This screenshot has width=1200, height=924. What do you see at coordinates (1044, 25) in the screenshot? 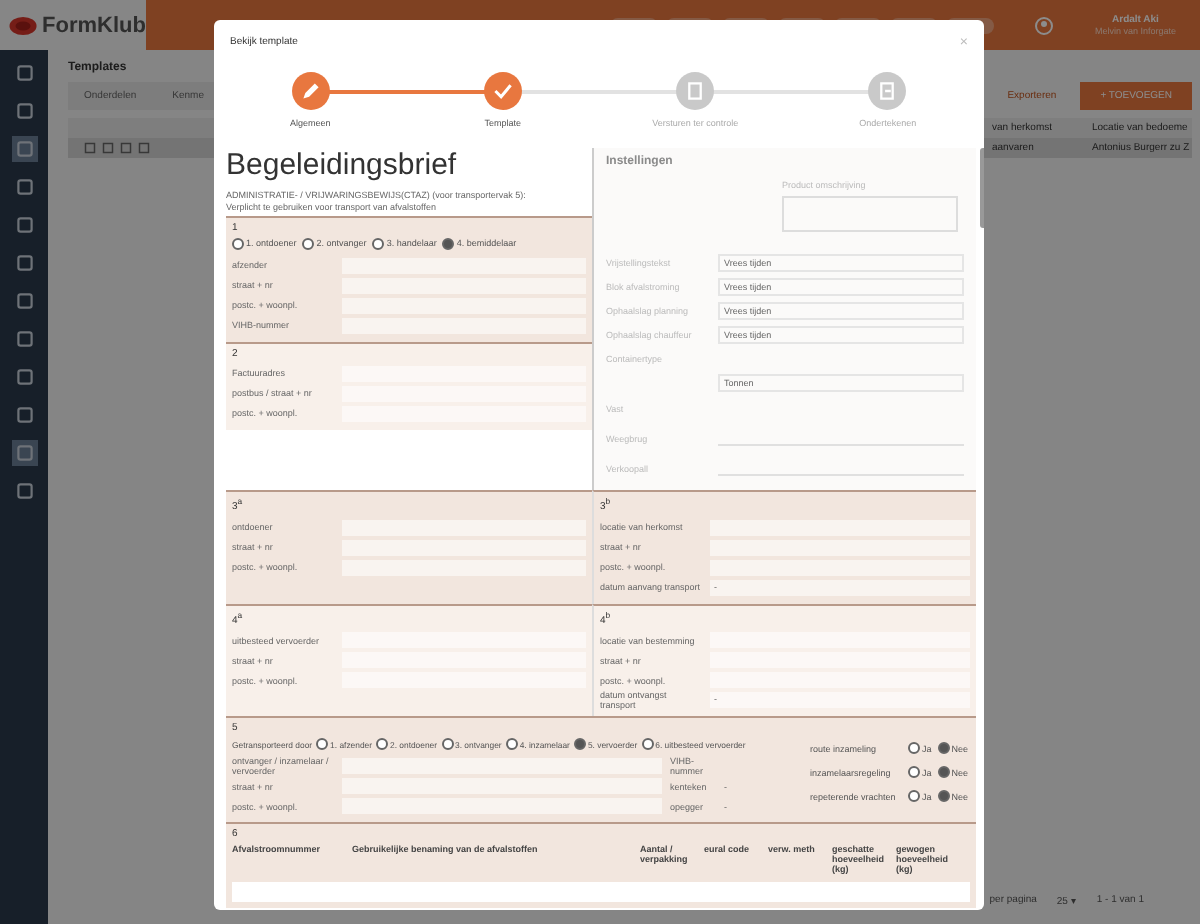
I see `user-icon` at bounding box center [1044, 25].